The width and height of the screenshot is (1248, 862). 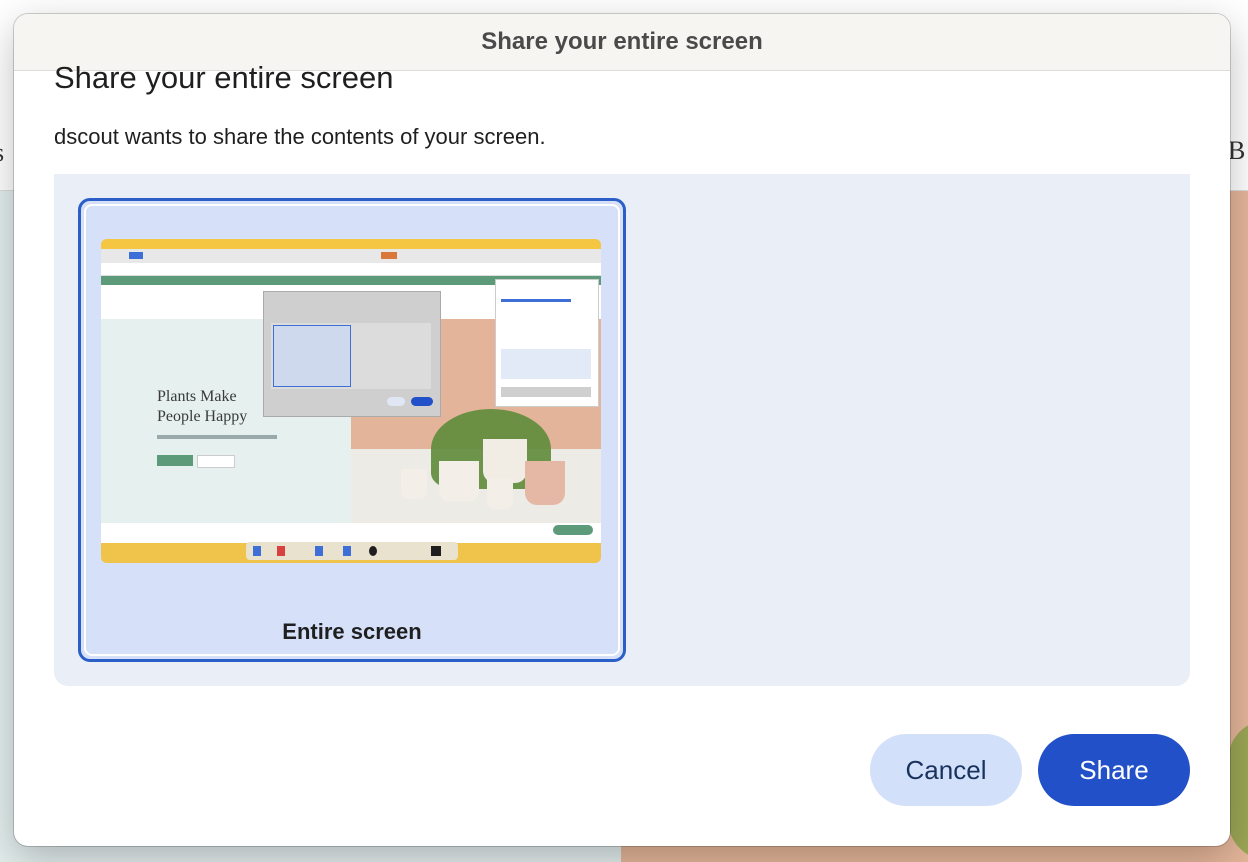 I want to click on entire-screen-label: Entire screen, so click(x=352, y=631).